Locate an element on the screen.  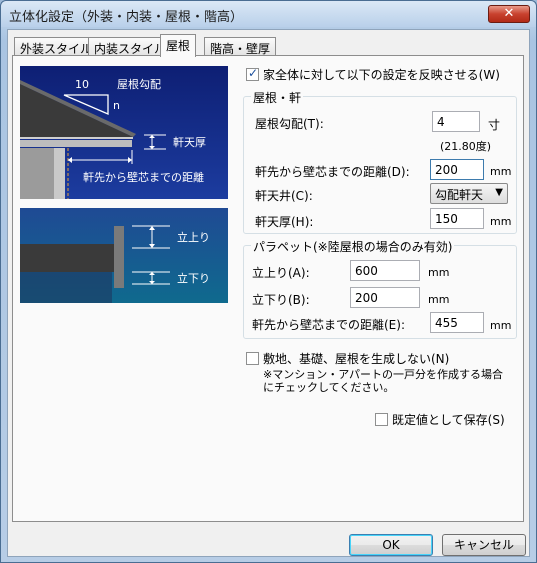
save-default-checkbox: 既定値として保存(S) is located at coordinates (440, 419).